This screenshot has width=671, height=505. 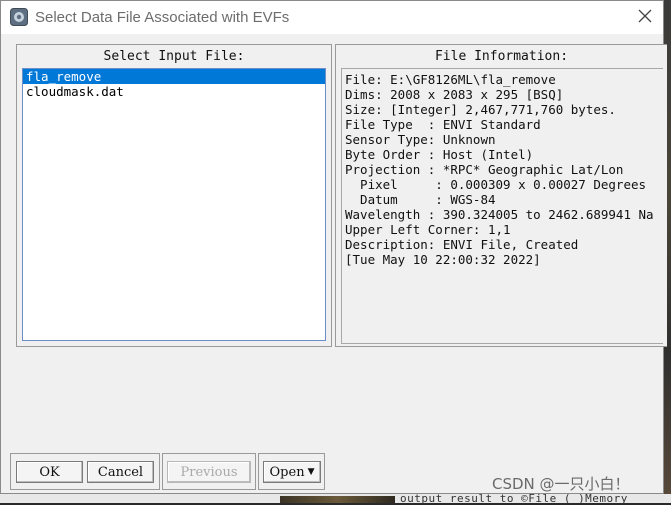 What do you see at coordinates (561, 484) in the screenshot?
I see `watermark: CSDN @一只小白！` at bounding box center [561, 484].